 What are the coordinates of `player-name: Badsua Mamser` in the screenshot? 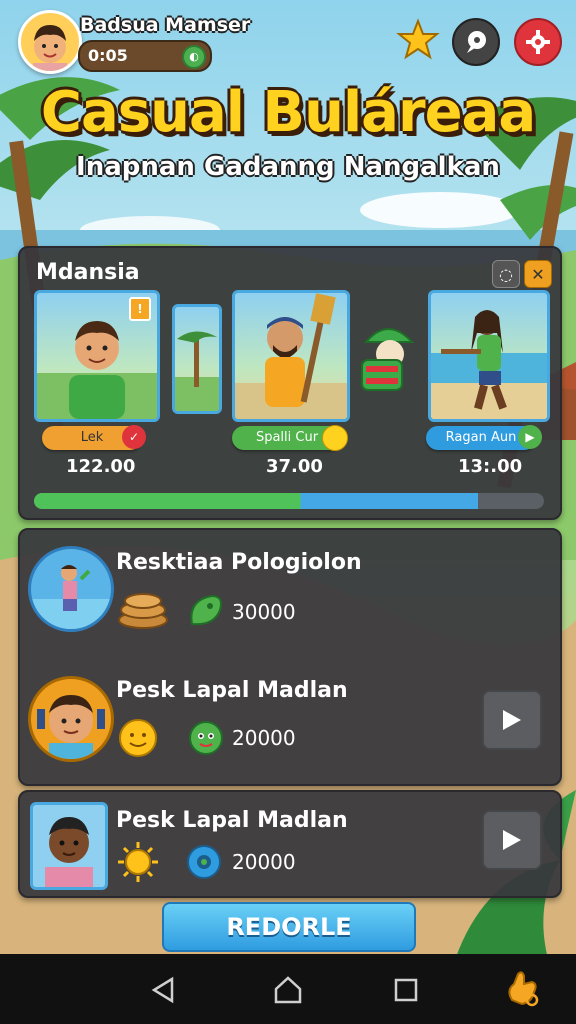 It's located at (165, 25).